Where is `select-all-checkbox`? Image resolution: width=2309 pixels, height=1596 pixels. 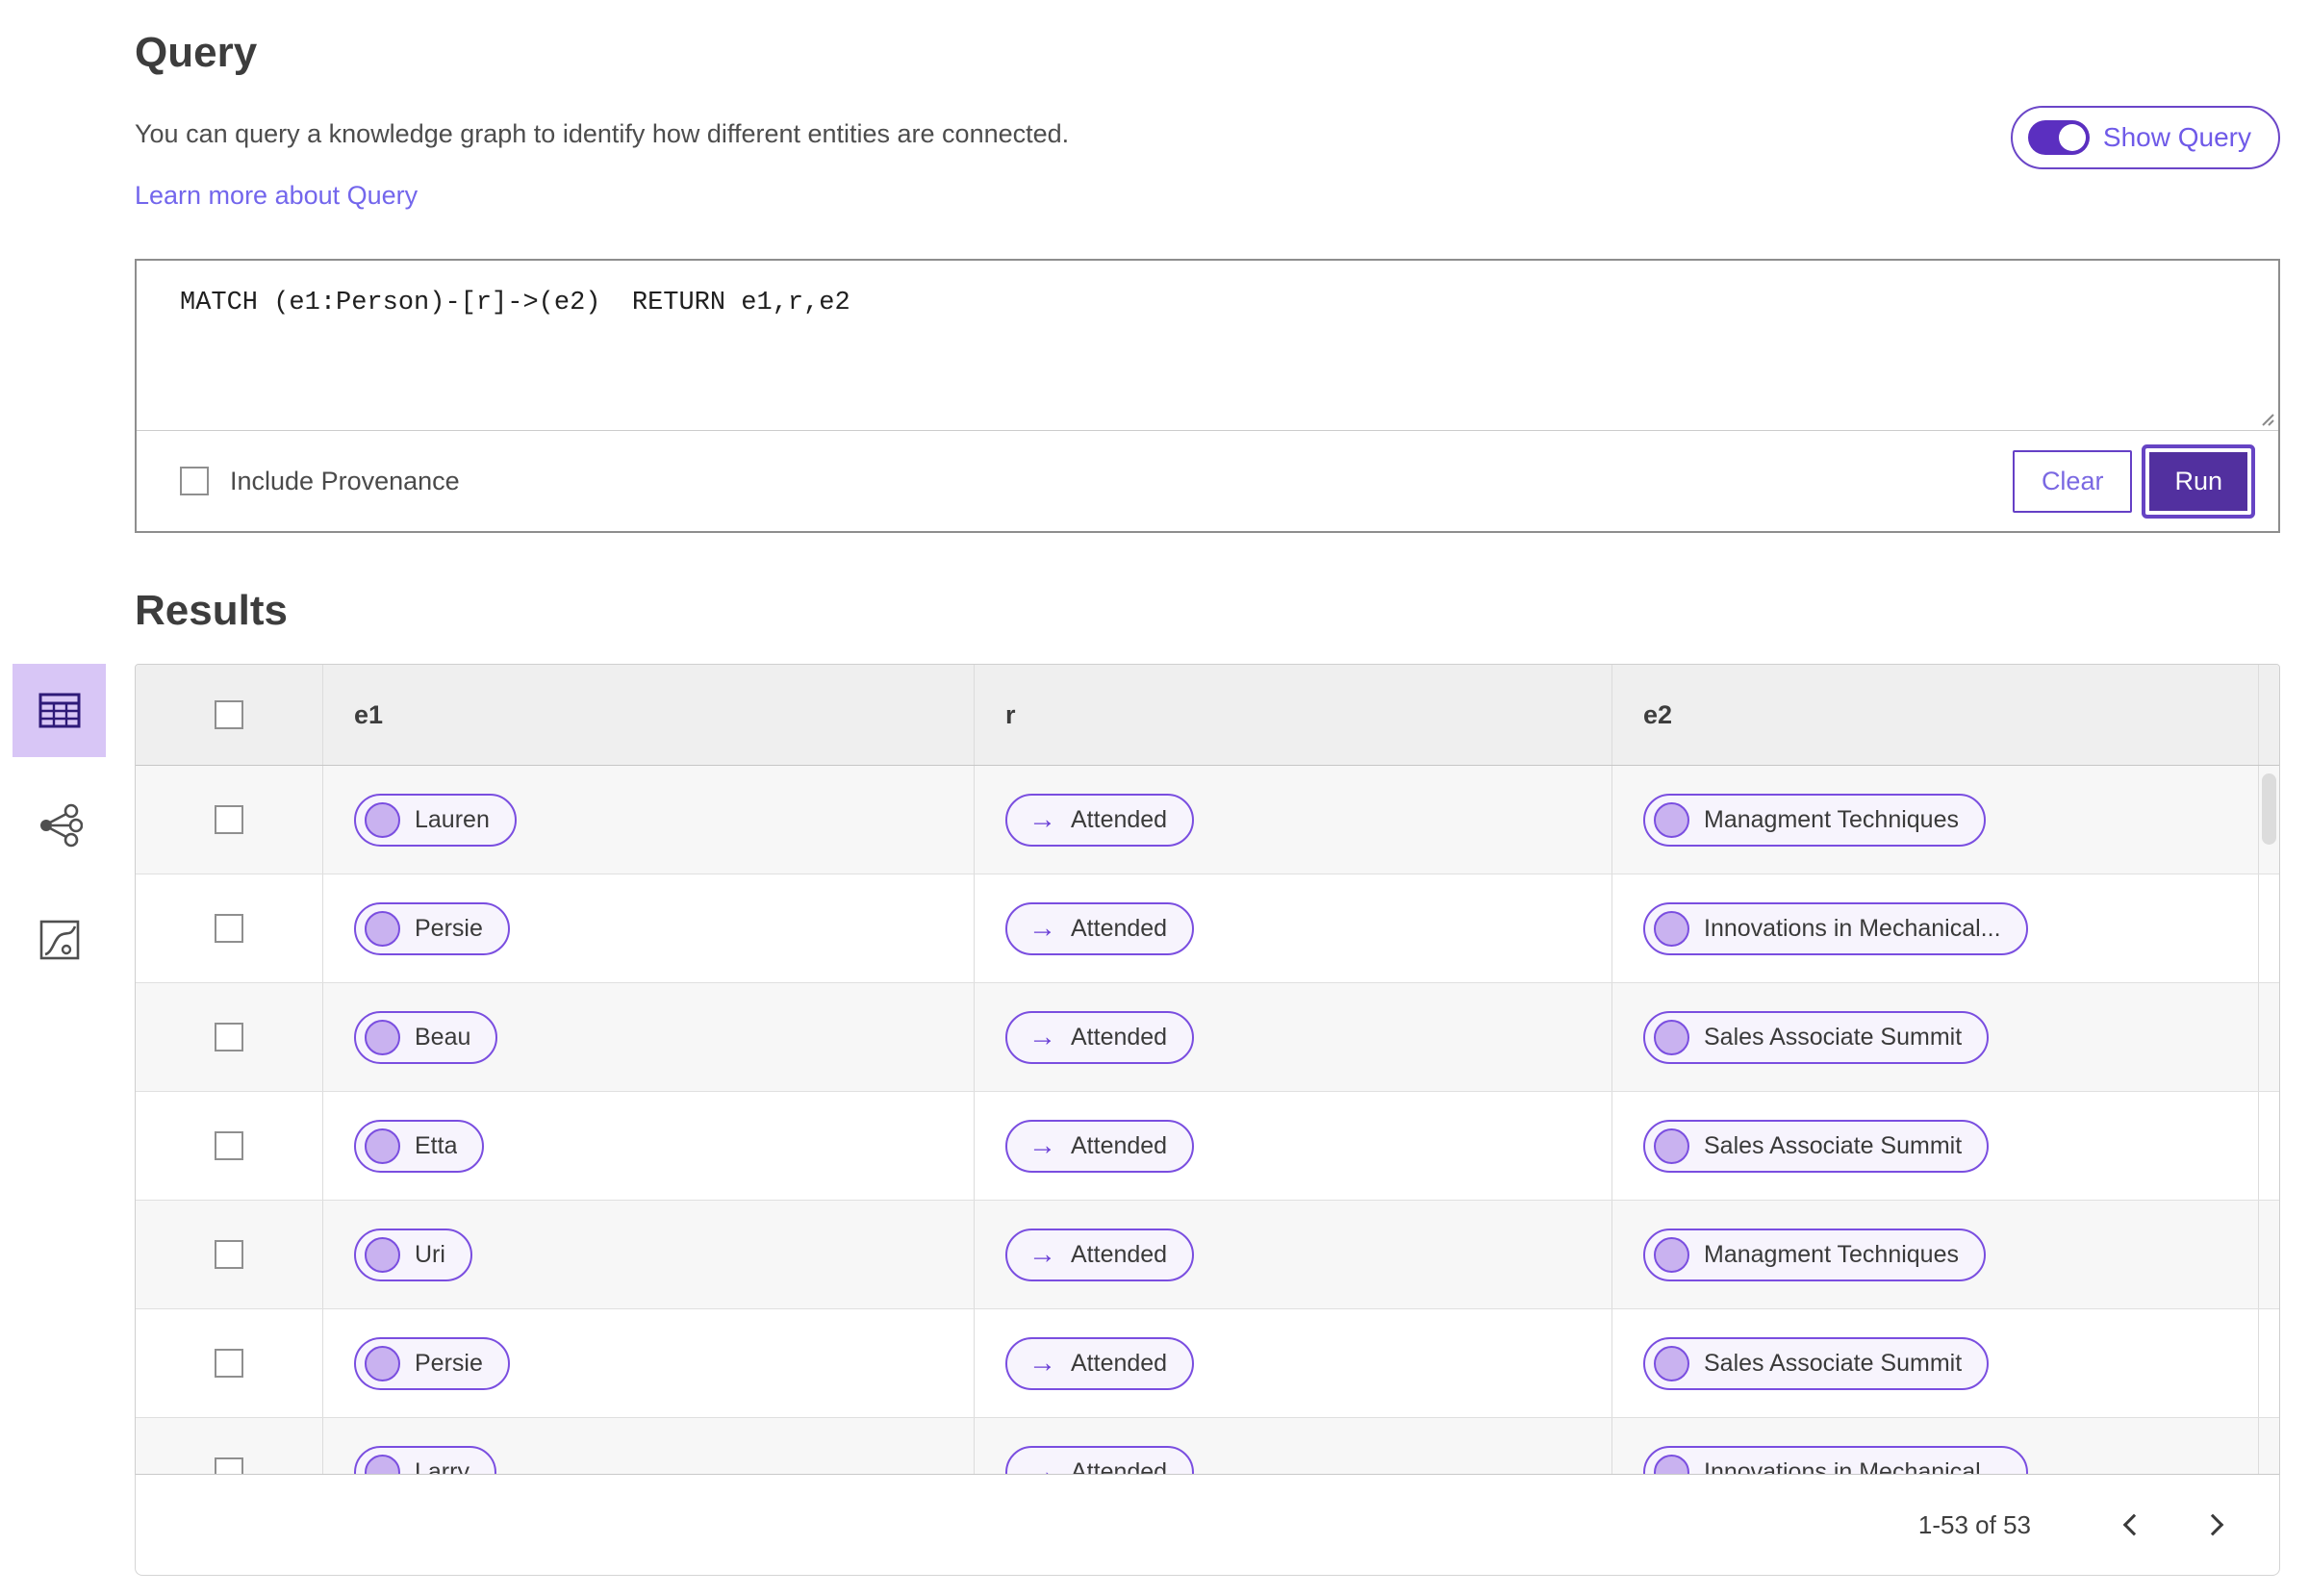
select-all-checkbox is located at coordinates (229, 714).